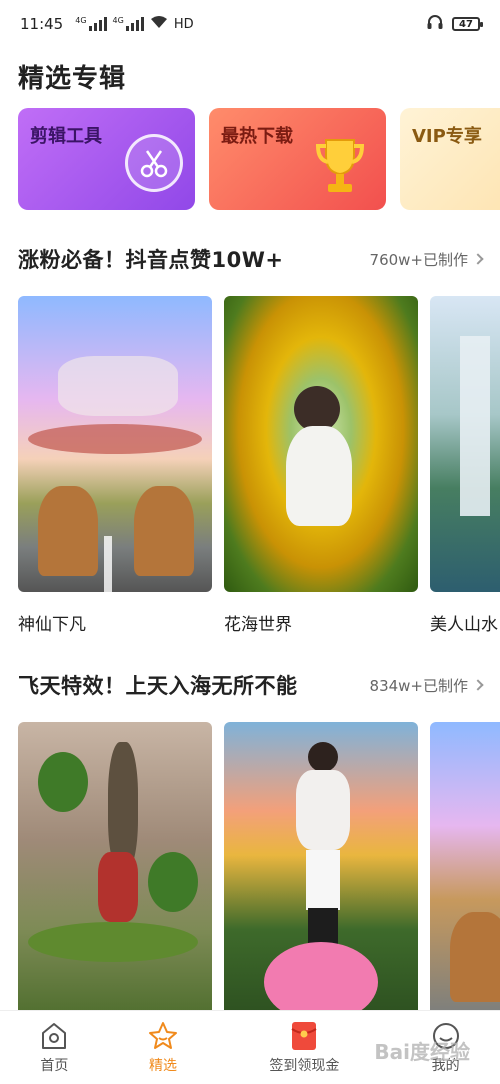 Image resolution: width=500 pixels, height=1084 pixels. What do you see at coordinates (128, 24) in the screenshot?
I see `signal-icon-2: 4G` at bounding box center [128, 24].